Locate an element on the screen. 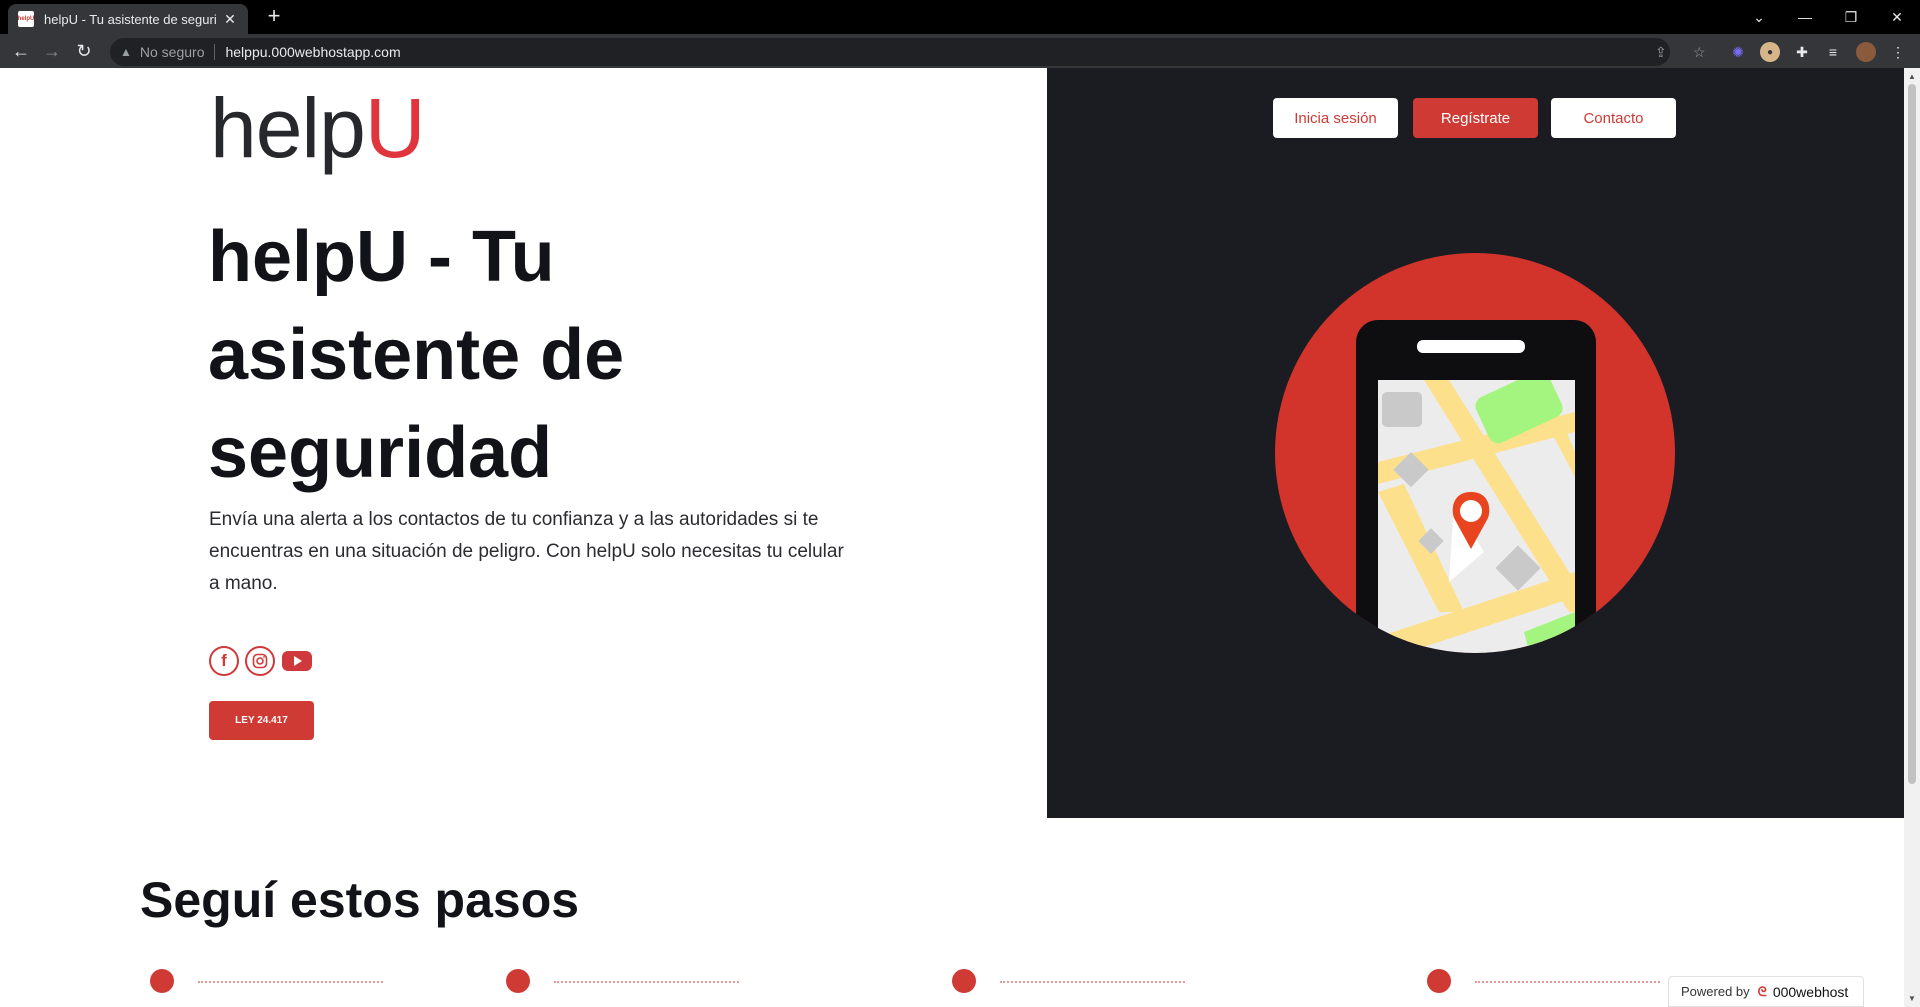 The height and width of the screenshot is (1007, 1920). logo-help: help is located at coordinates (288, 128).